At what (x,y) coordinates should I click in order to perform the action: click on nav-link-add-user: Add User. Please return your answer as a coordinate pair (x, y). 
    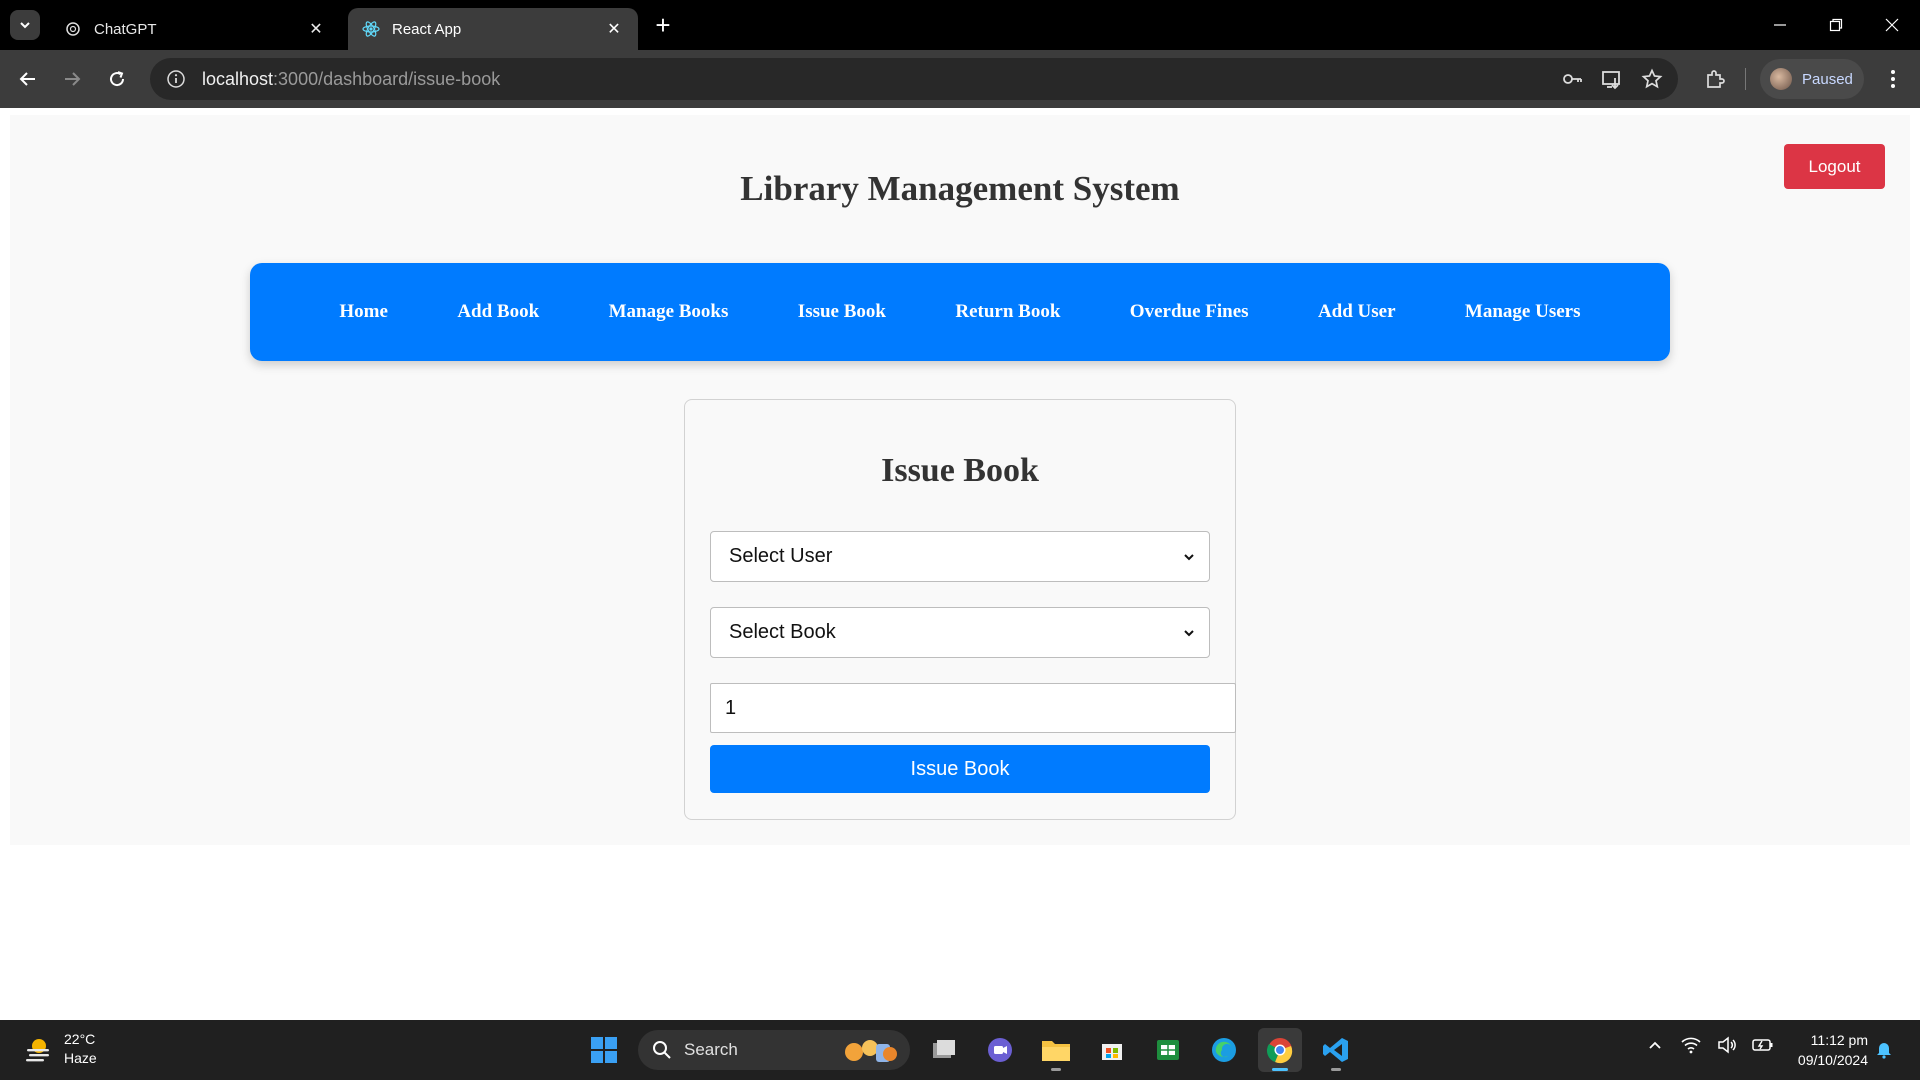
    Looking at the image, I should click on (1357, 312).